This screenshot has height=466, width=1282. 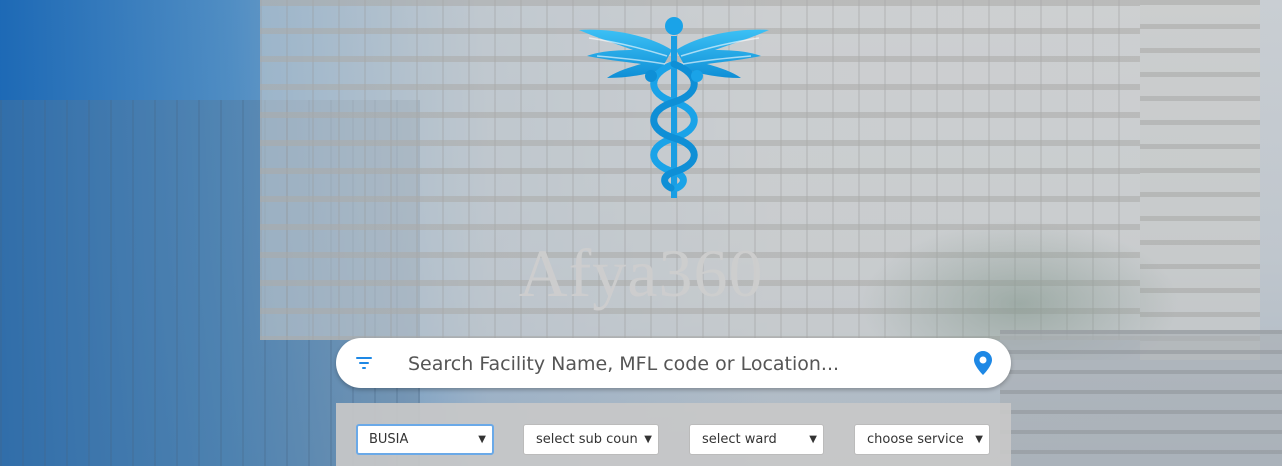 What do you see at coordinates (915, 439) in the screenshot?
I see `service-select-value: choose service` at bounding box center [915, 439].